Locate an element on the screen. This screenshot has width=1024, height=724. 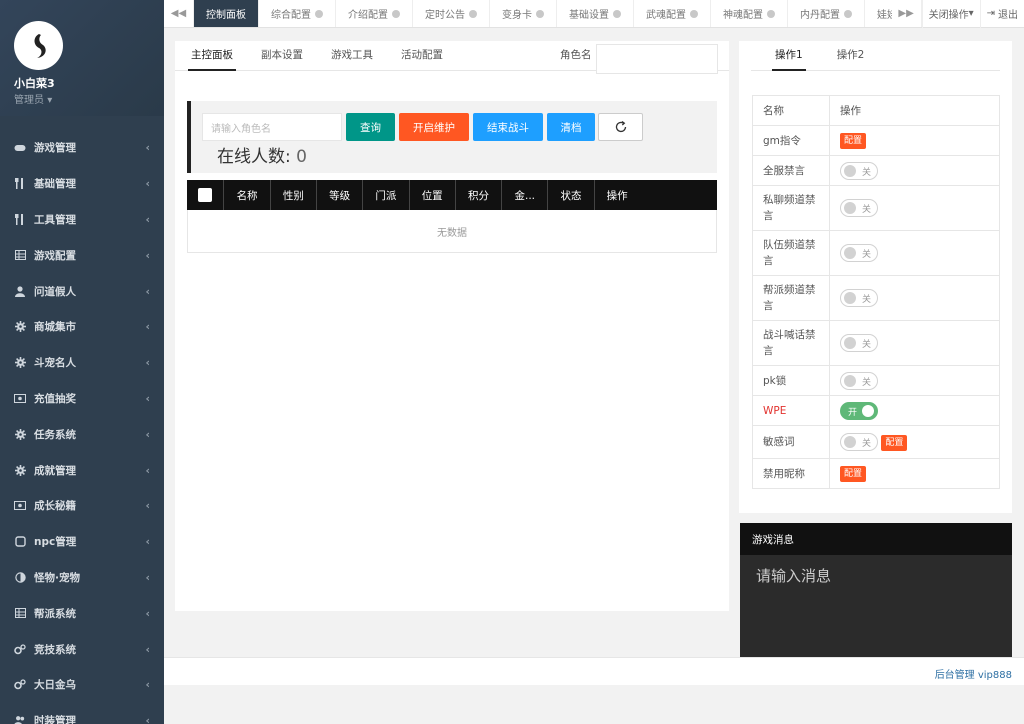
sidebar-item: 任务系统 ‹ is located at coordinates (82, 434).